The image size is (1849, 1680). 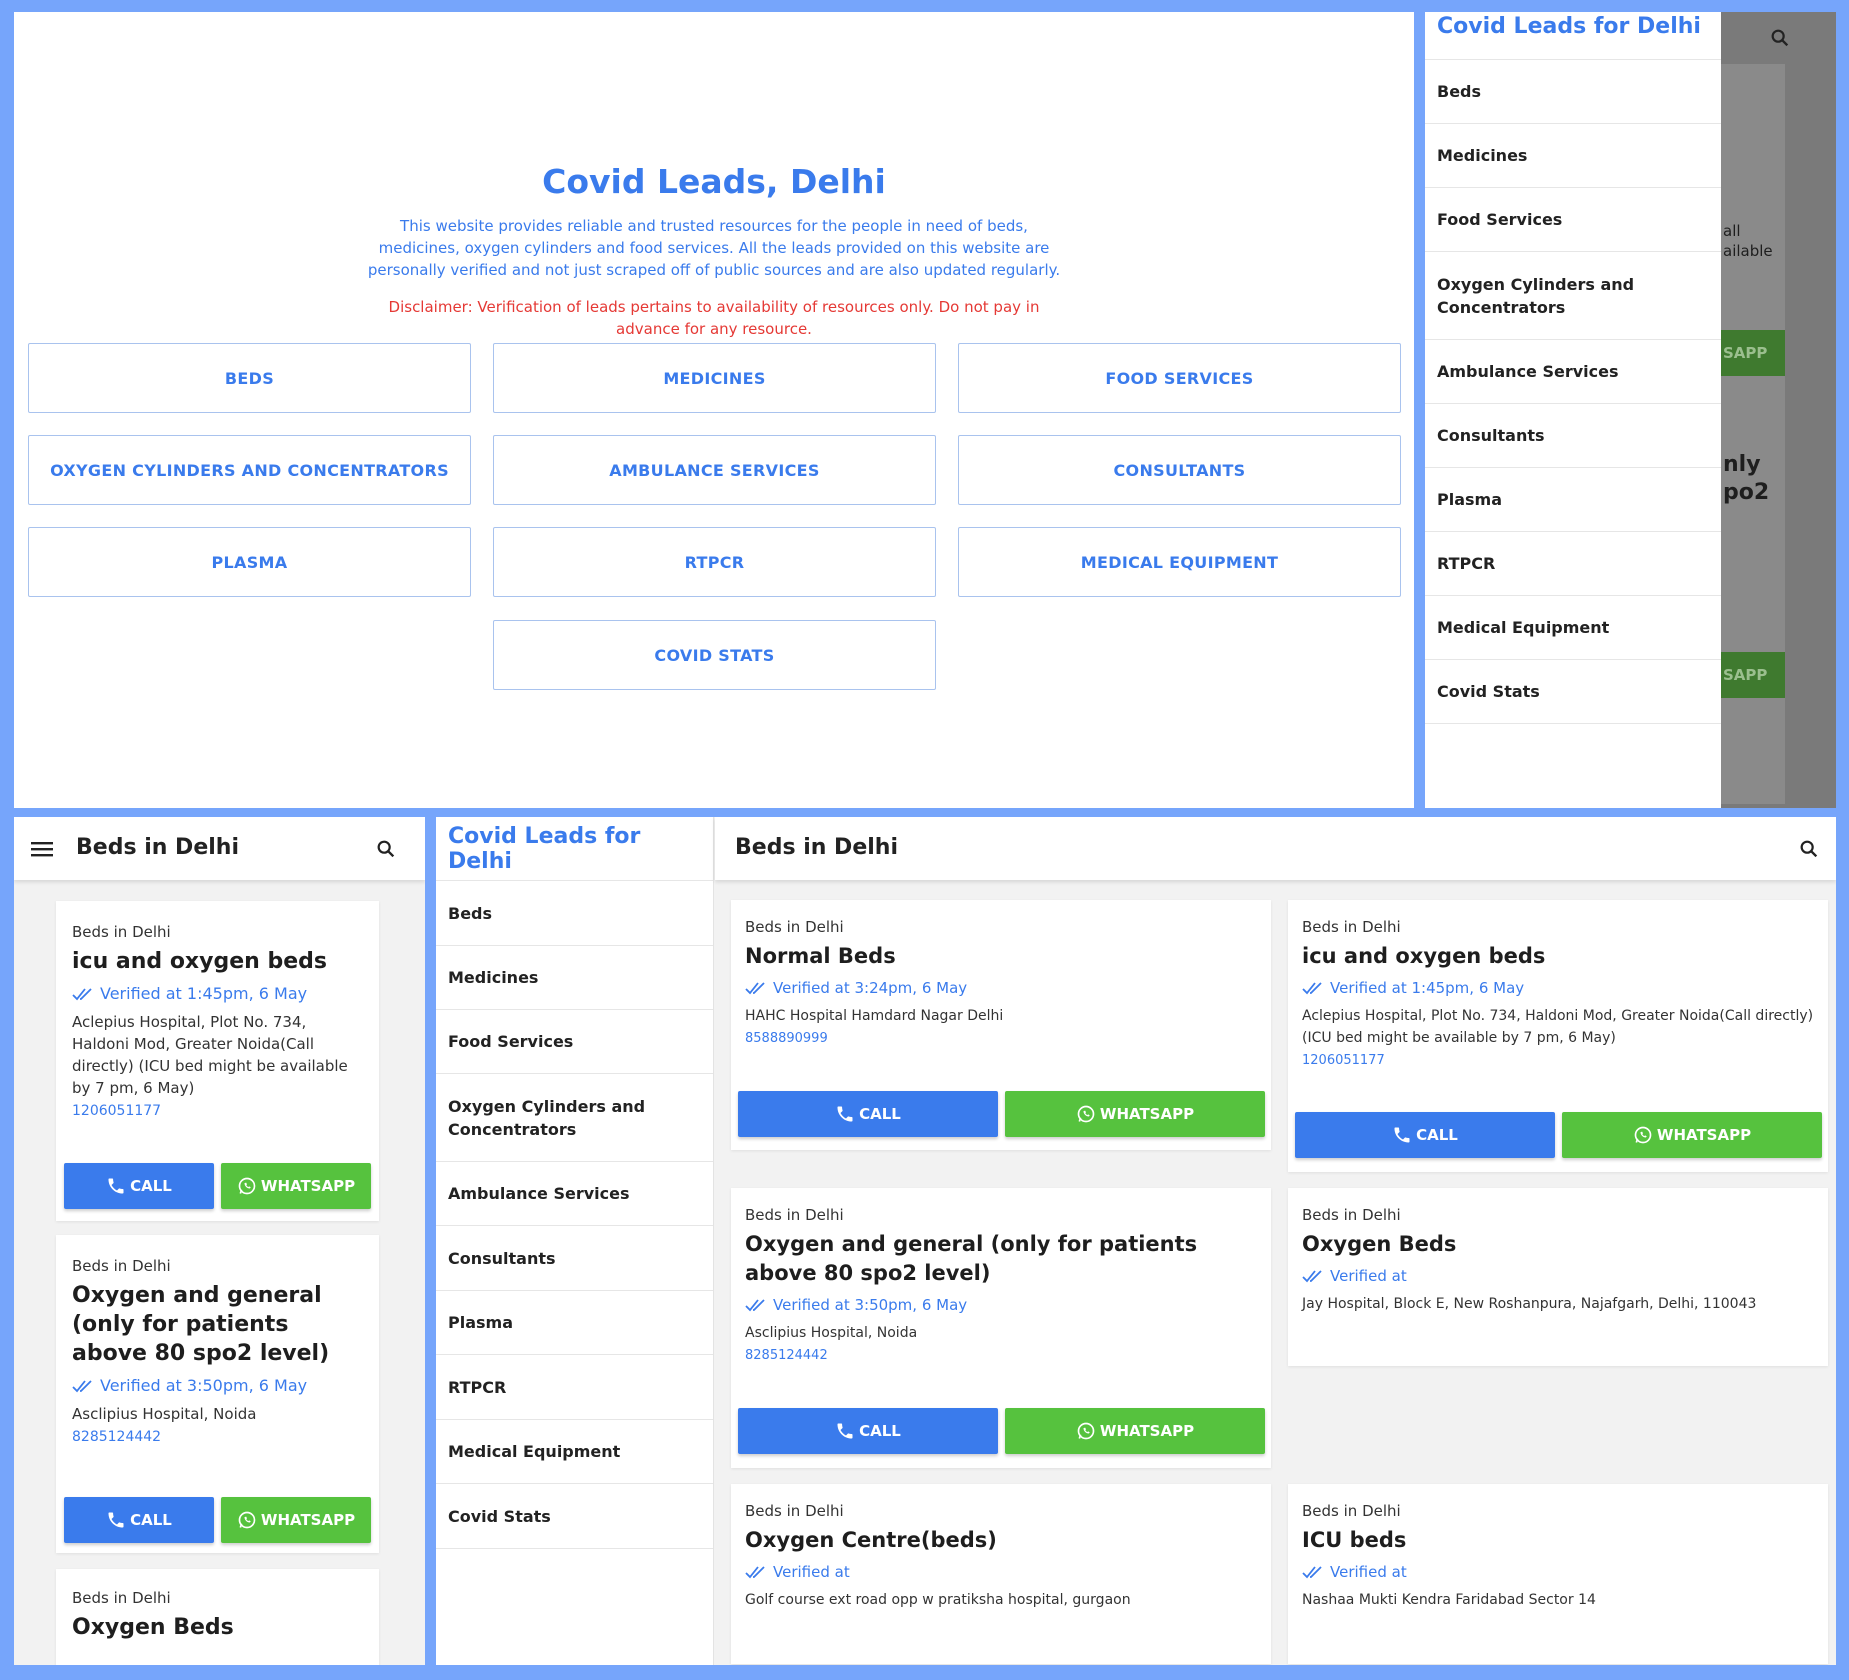 I want to click on card-title: ICU beds, so click(x=1354, y=1540).